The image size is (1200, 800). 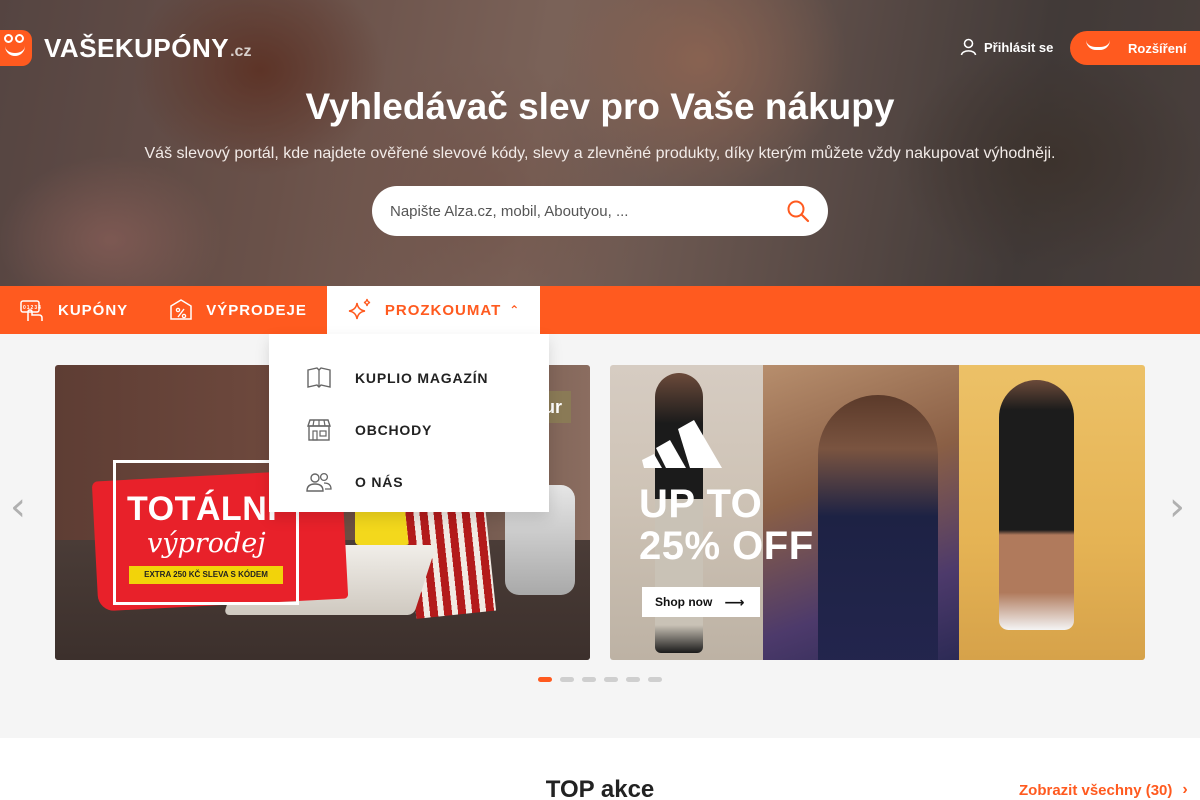 What do you see at coordinates (600, 106) in the screenshot?
I see `hero-title: Vyhledávač slev pro Vaše nákupy` at bounding box center [600, 106].